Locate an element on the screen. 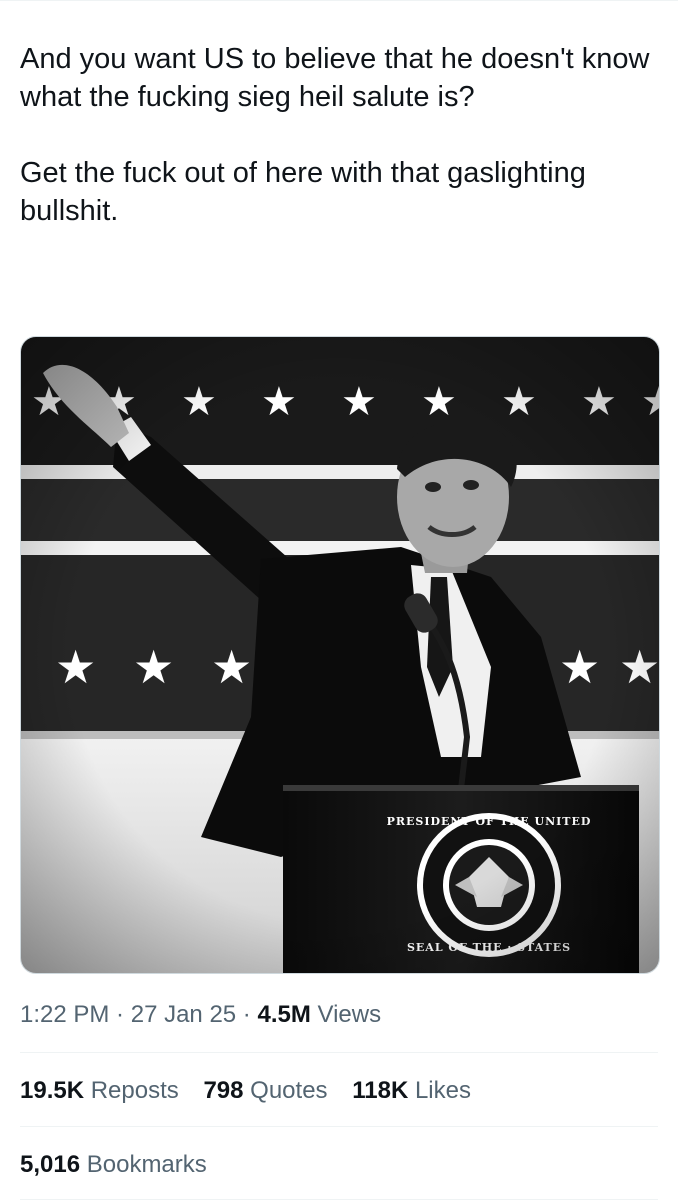  reposts-stat: 19.5K Reposts is located at coordinates (99, 1091).